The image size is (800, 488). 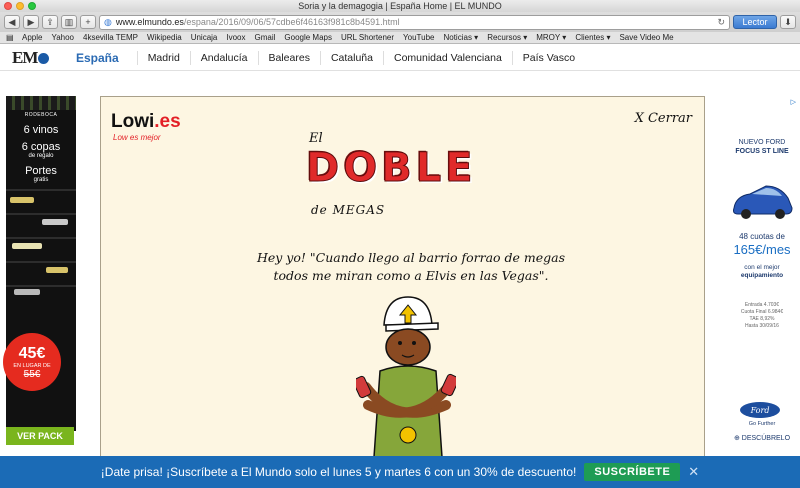 What do you see at coordinates (265, 37) in the screenshot?
I see `bookmark-item: Gmail` at bounding box center [265, 37].